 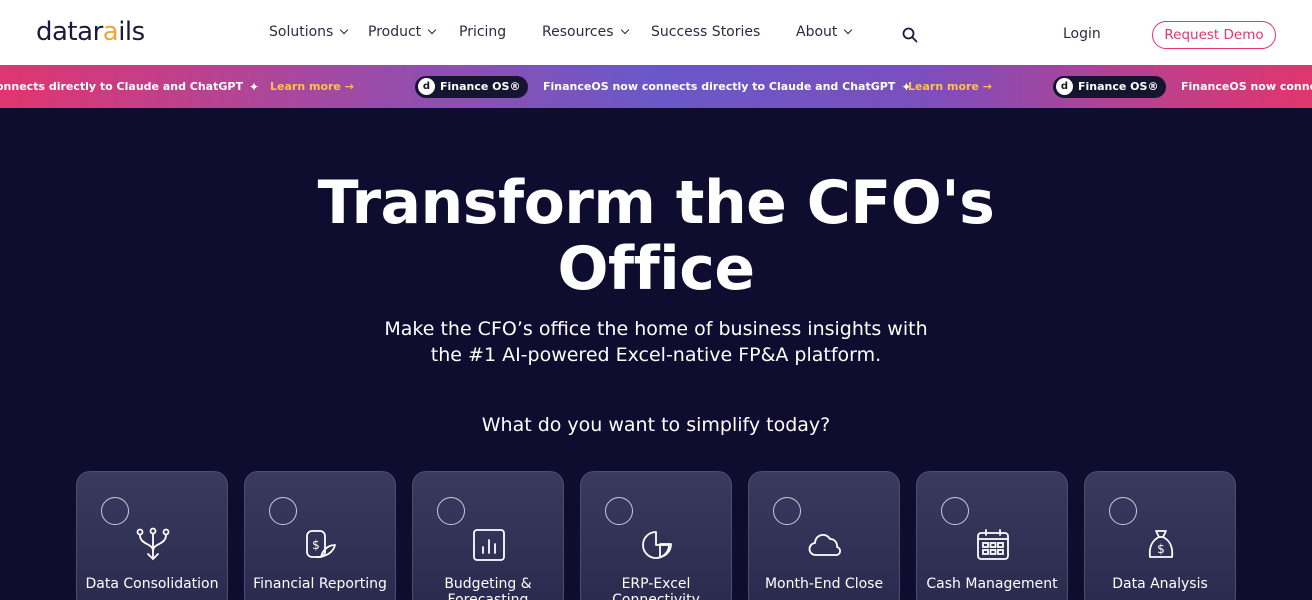 I want to click on banner-message: FinanceOS now conne, so click(x=1246, y=86).